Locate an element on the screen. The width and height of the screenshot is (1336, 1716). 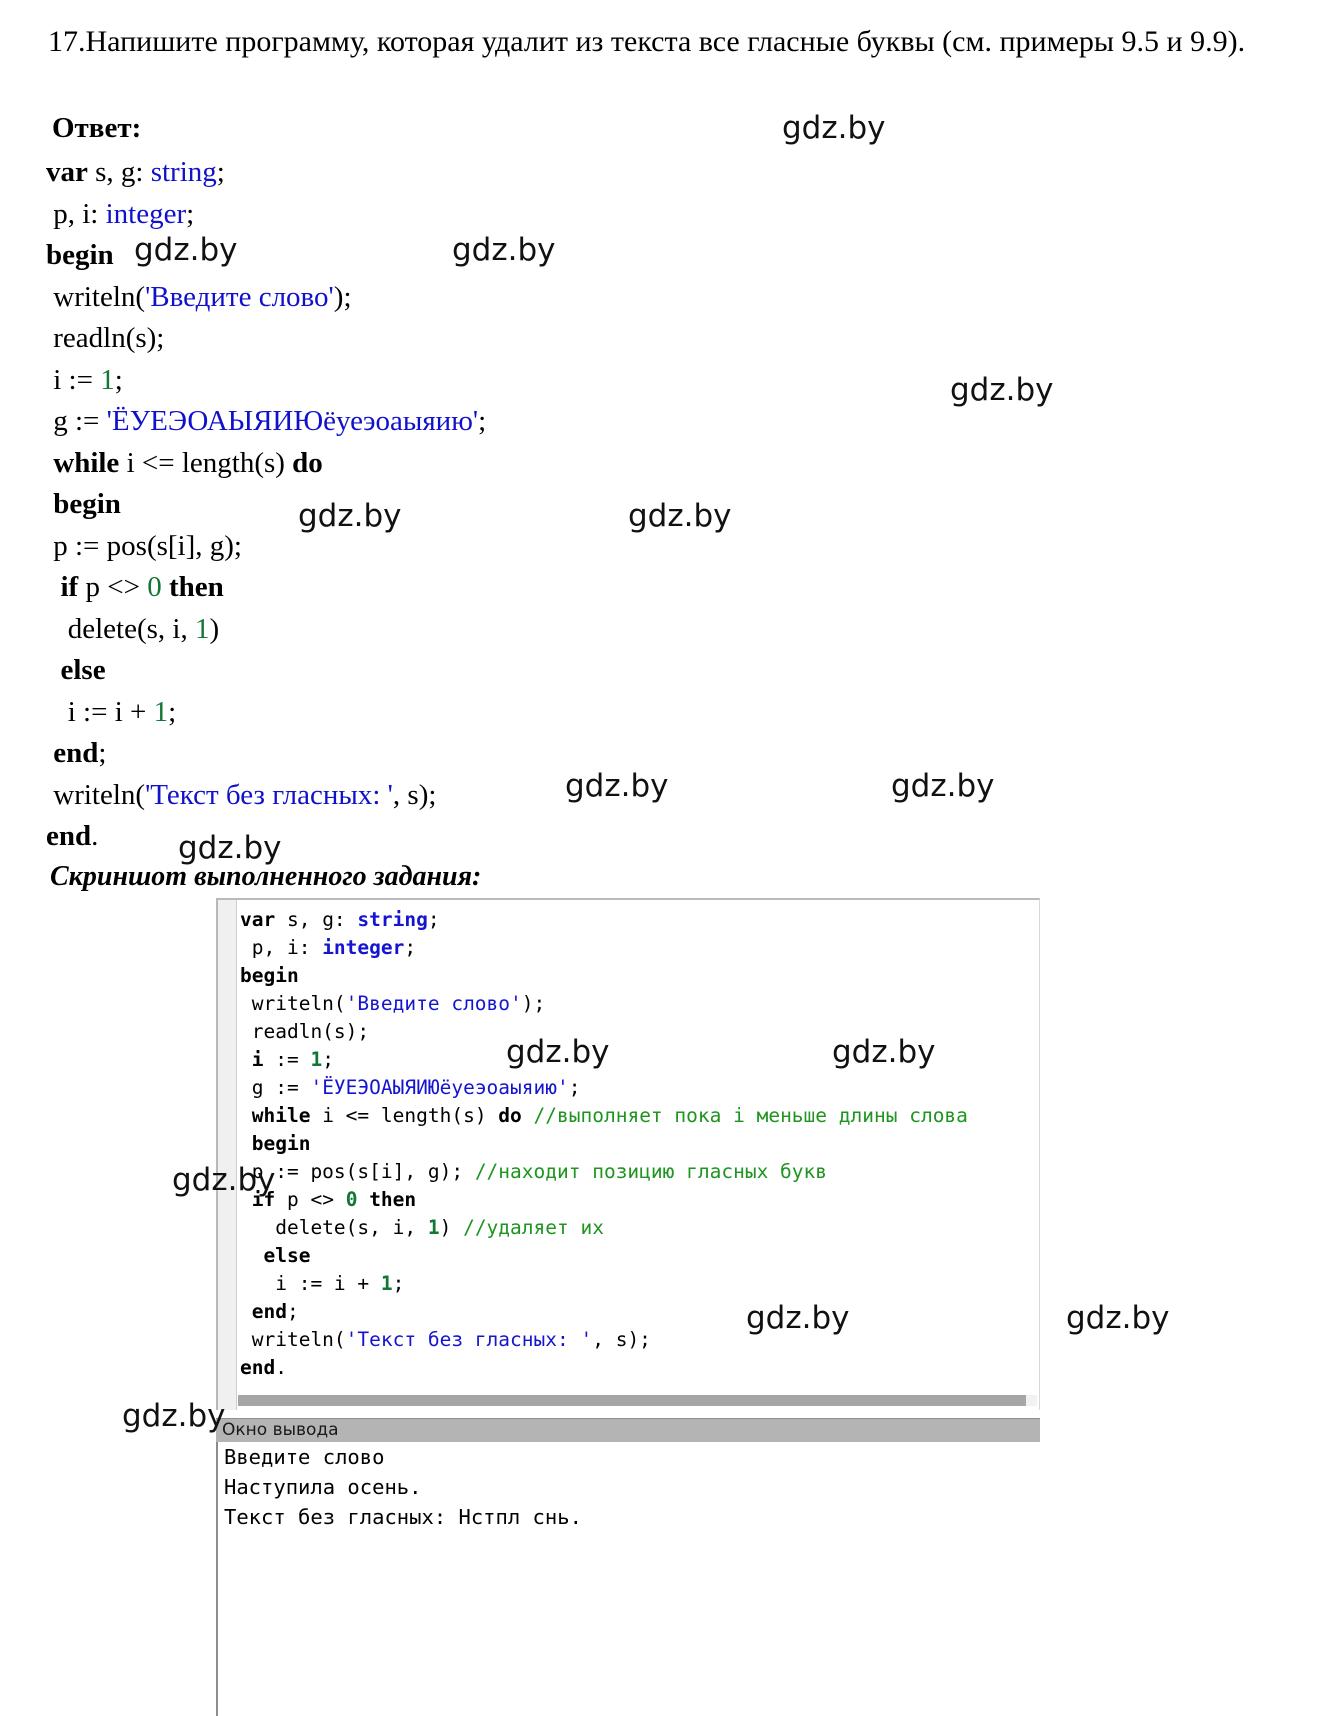
code-line: while i <= length(s) do is located at coordinates (396, 464).